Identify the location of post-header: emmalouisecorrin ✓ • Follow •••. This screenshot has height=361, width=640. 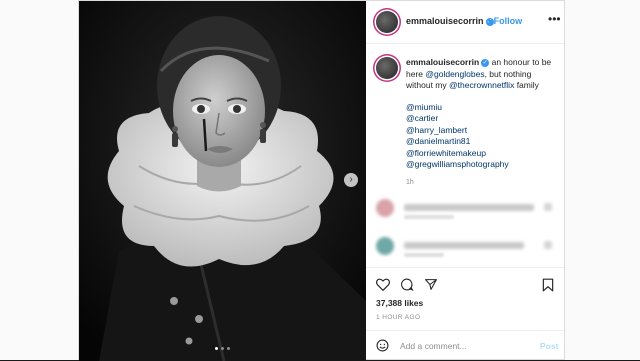
(465, 22).